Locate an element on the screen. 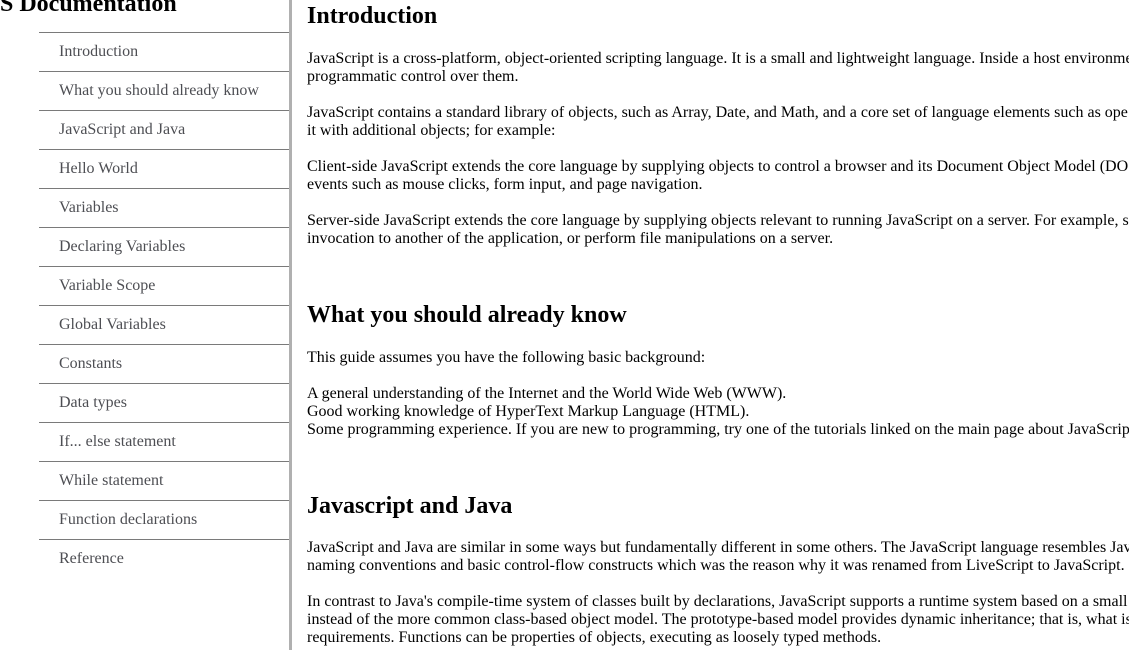 This screenshot has height=650, width=1129. nav-item: Variables is located at coordinates (164, 207).